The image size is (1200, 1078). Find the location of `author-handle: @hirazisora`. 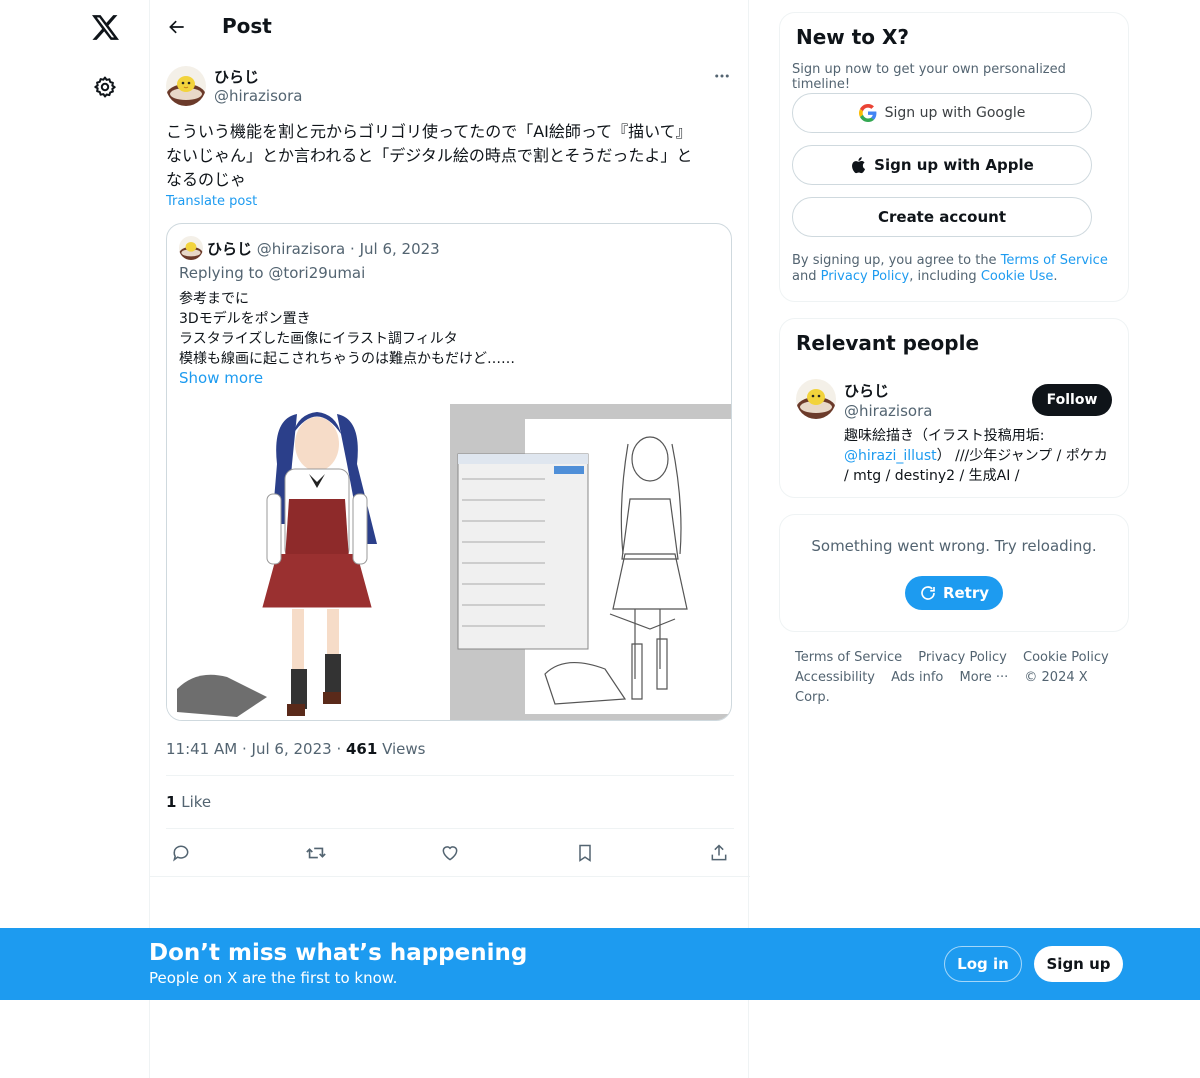

author-handle: @hirazisora is located at coordinates (258, 96).